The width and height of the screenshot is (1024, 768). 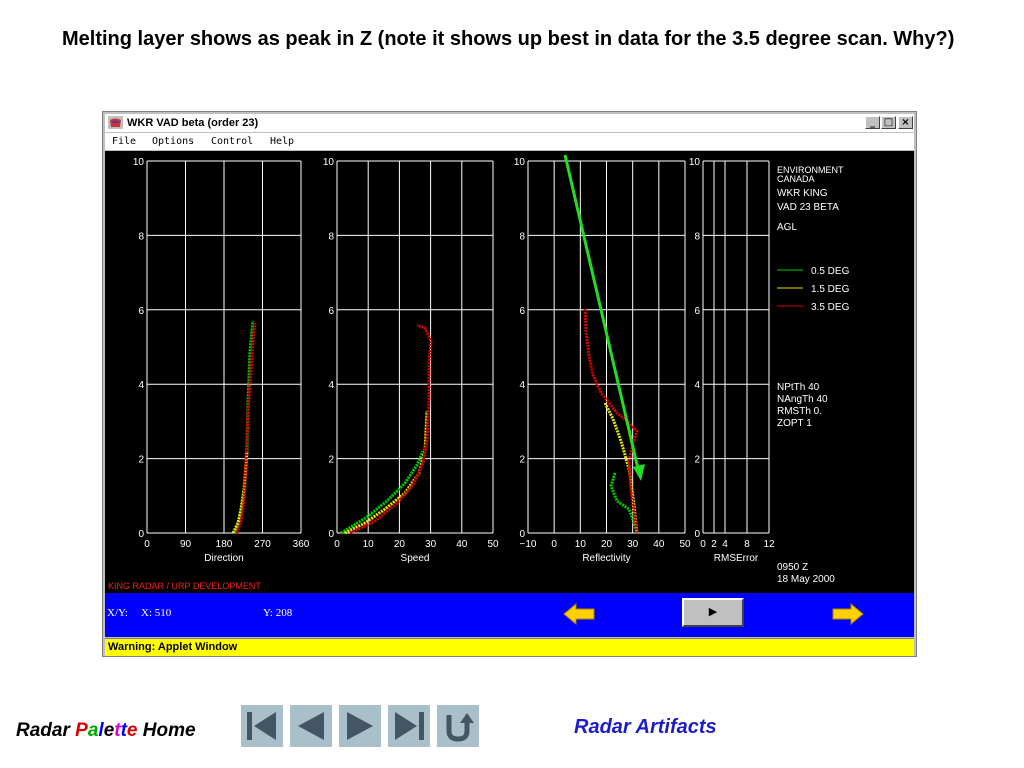 I want to click on palette-letter: P, so click(x=81, y=730).